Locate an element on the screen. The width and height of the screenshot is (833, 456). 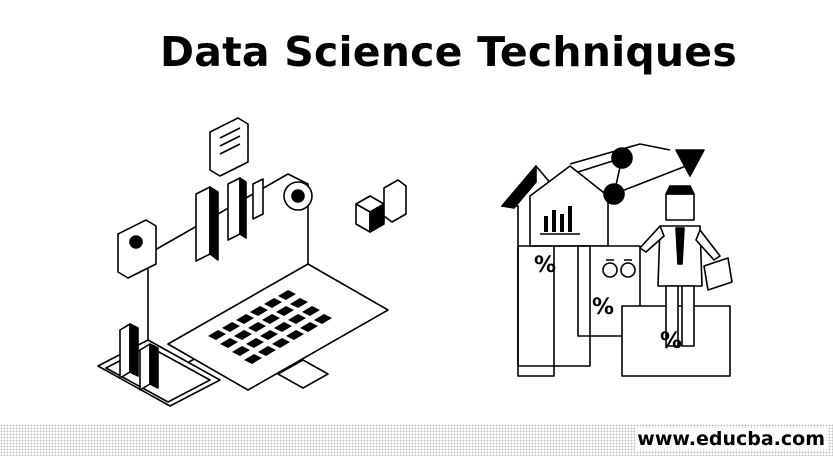
footer-website-url: www.educba.com is located at coordinates (731, 439).